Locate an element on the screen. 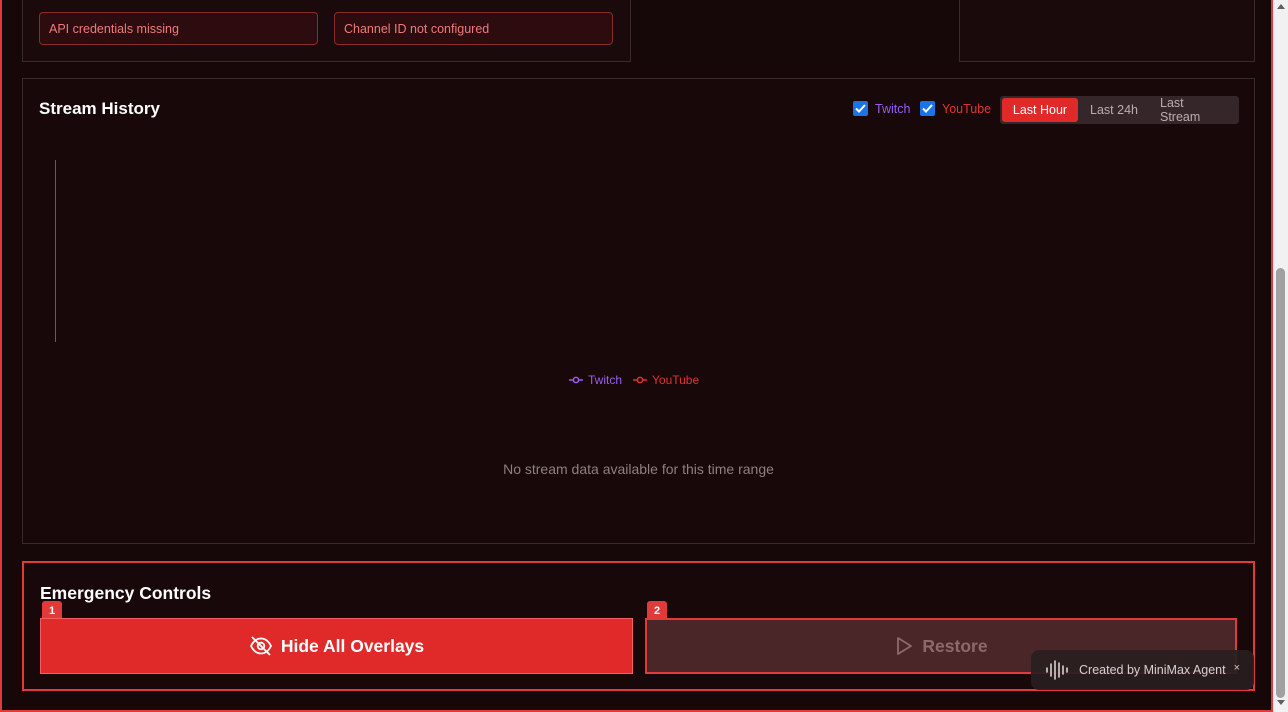  alert-api-credentials: API credentials missing is located at coordinates (178, 28).